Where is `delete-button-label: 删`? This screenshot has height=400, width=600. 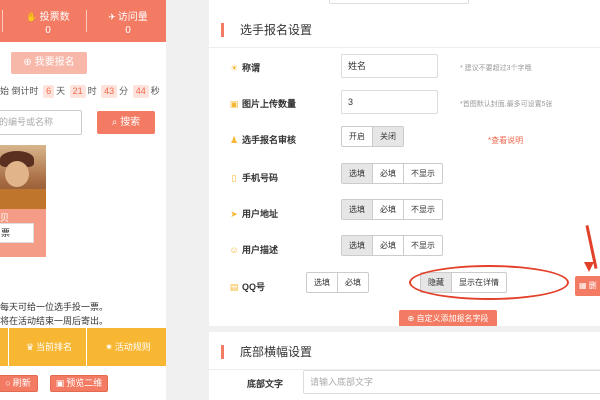 delete-button-label: 删 is located at coordinates (592, 285).